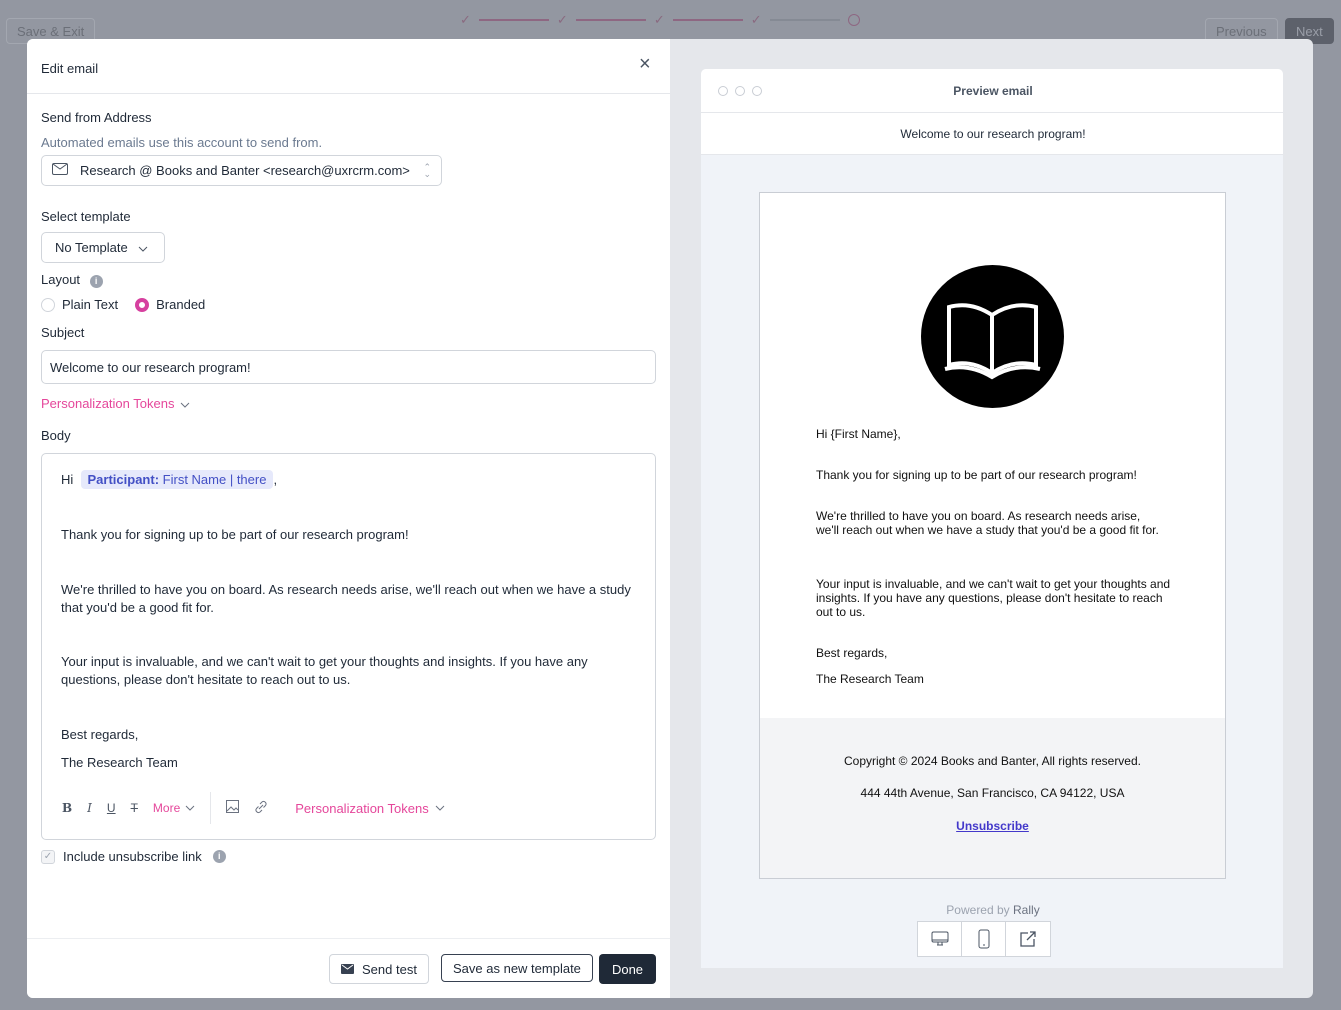 This screenshot has width=1341, height=1010. What do you see at coordinates (119, 762) in the screenshot?
I see `body-paragraph: The Research Team` at bounding box center [119, 762].